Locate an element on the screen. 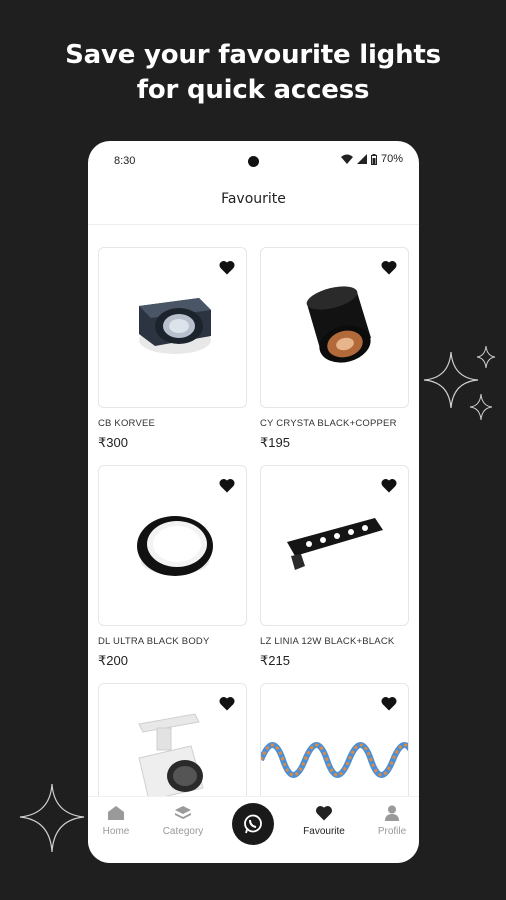 This screenshot has height=900, width=506. product-card: CB KORVEE ₹300 is located at coordinates (172, 349).